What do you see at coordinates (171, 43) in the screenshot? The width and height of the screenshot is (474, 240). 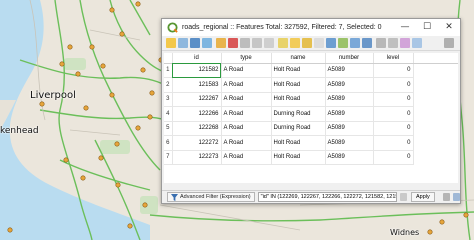 I see `toggle-editing-icon` at bounding box center [171, 43].